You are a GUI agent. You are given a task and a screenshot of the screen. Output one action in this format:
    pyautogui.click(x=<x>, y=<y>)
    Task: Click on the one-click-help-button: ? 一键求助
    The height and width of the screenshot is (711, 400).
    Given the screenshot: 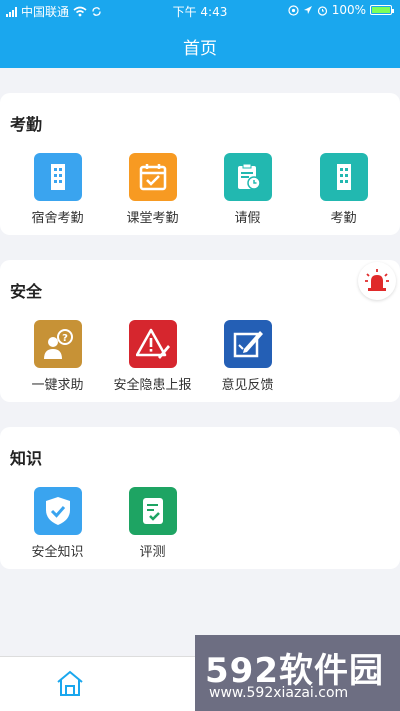 What is the action you would take?
    pyautogui.click(x=57, y=356)
    